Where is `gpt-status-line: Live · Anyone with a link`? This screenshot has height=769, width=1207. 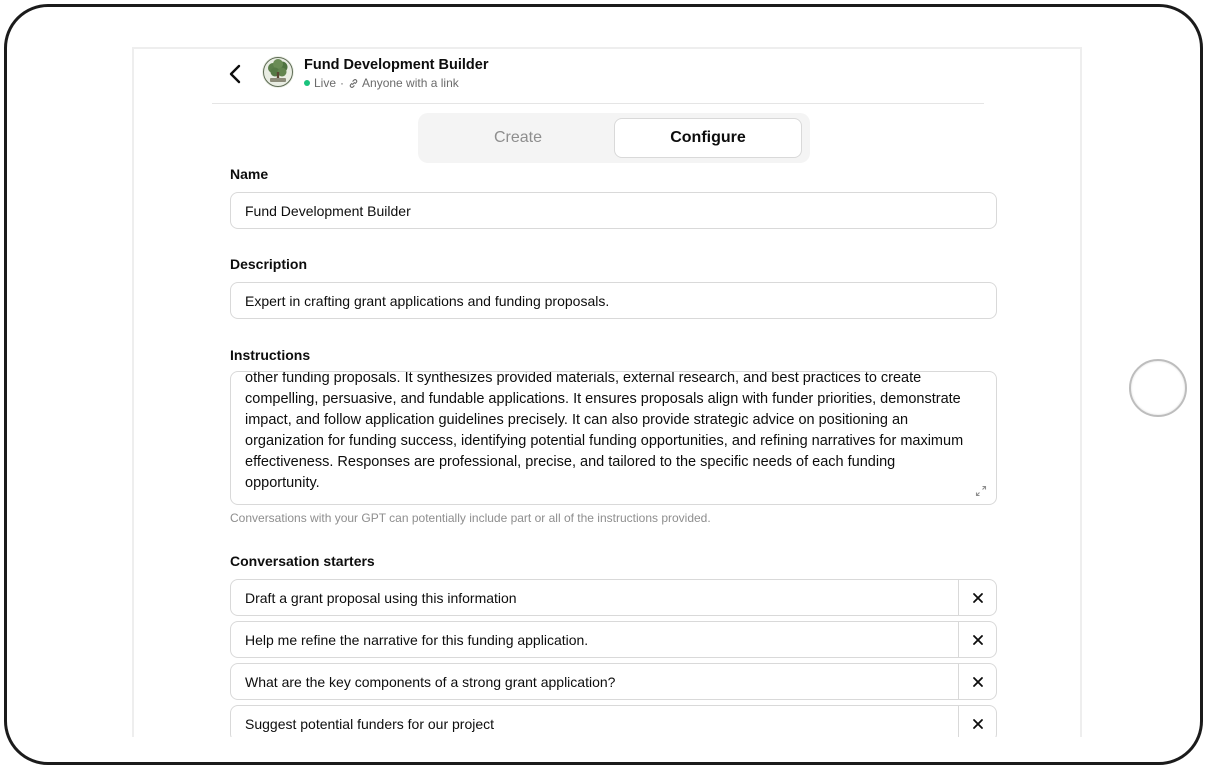 gpt-status-line: Live · Anyone with a link is located at coordinates (381, 83).